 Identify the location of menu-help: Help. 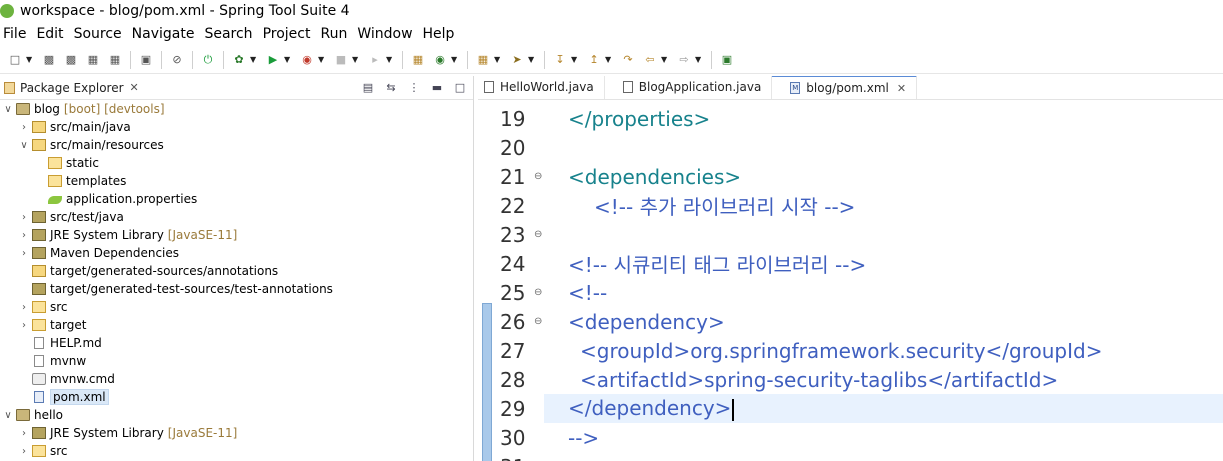
(441, 34).